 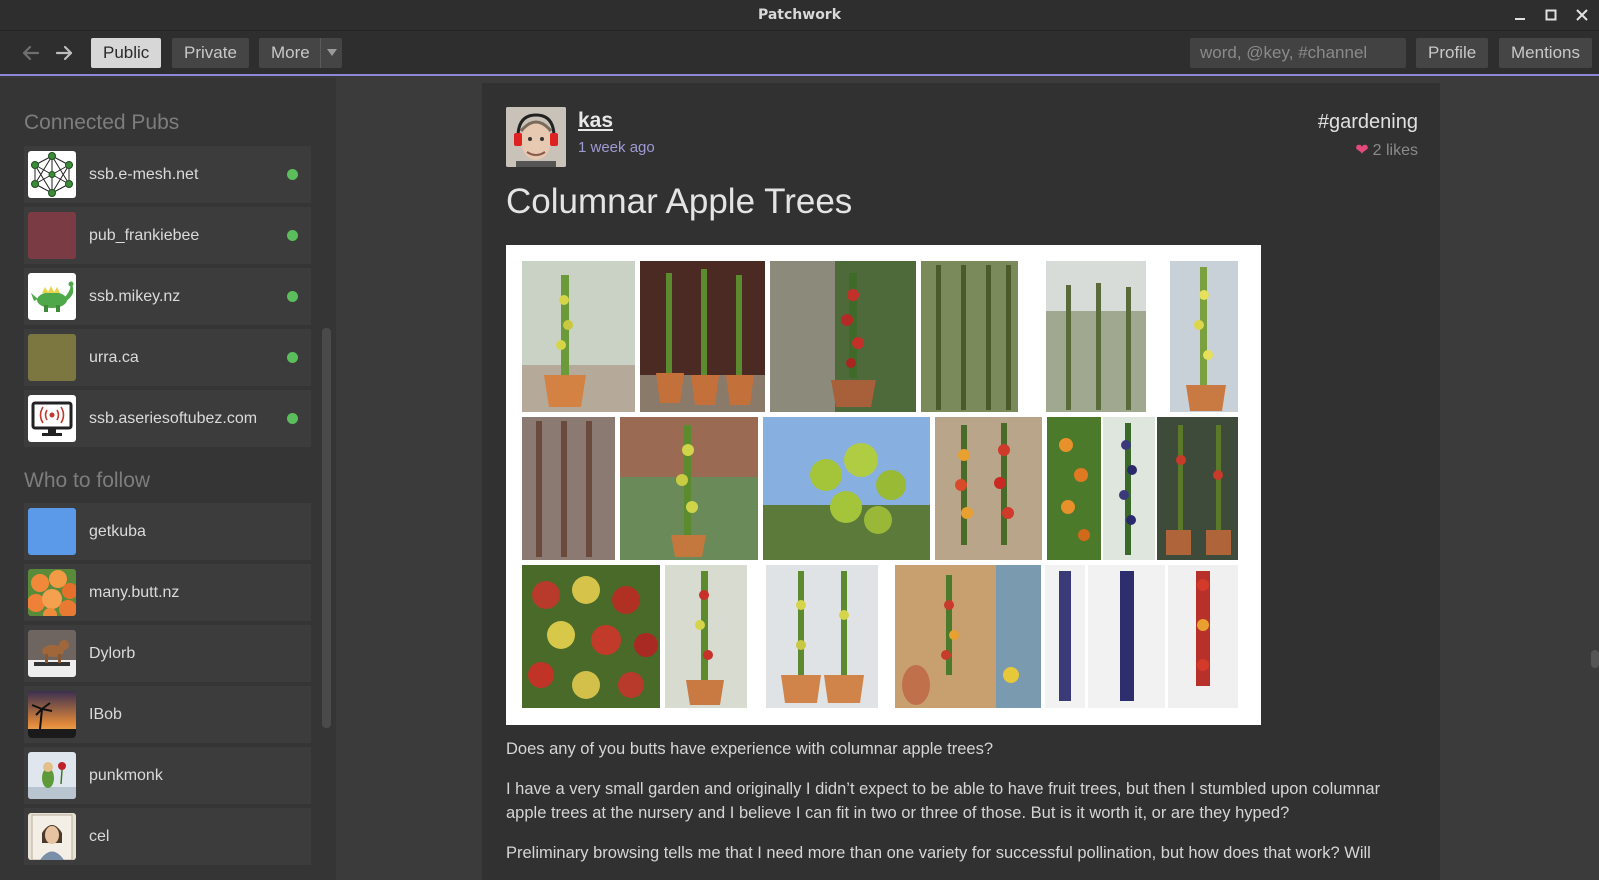 I want to click on forward-arrow-icon, so click(x=64, y=53).